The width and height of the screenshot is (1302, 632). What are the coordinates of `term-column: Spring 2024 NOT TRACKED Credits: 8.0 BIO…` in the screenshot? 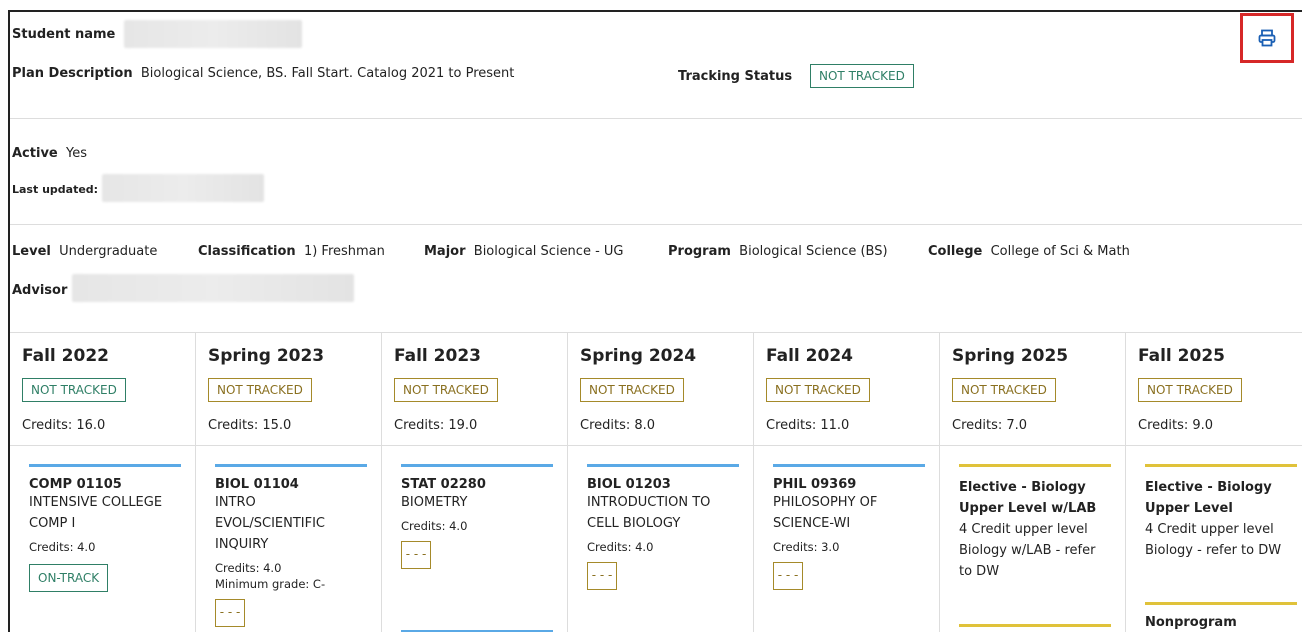 It's located at (661, 482).